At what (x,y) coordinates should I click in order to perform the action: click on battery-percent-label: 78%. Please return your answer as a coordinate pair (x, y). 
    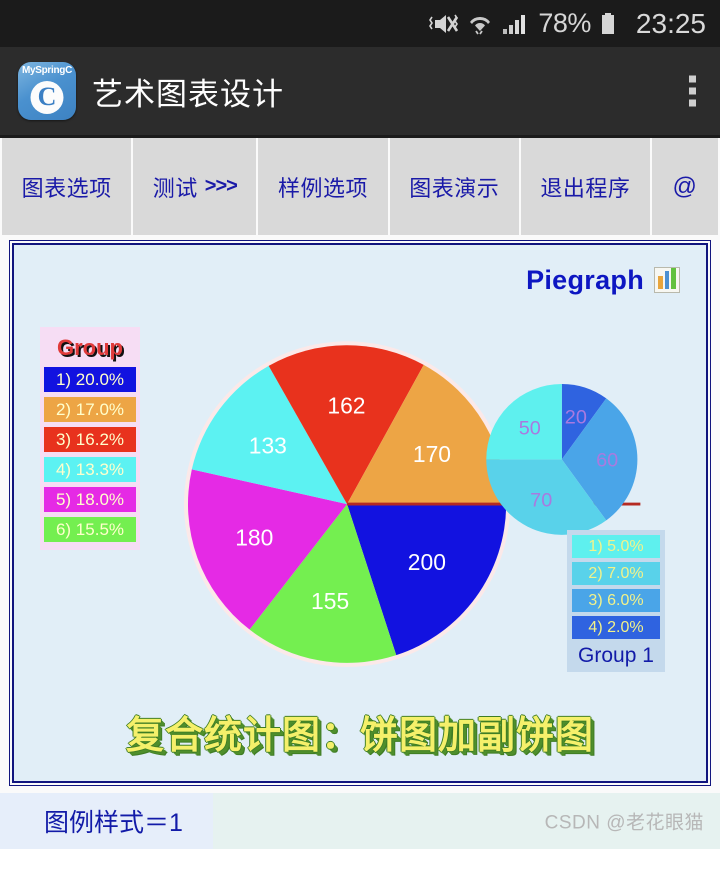
    Looking at the image, I should click on (564, 23).